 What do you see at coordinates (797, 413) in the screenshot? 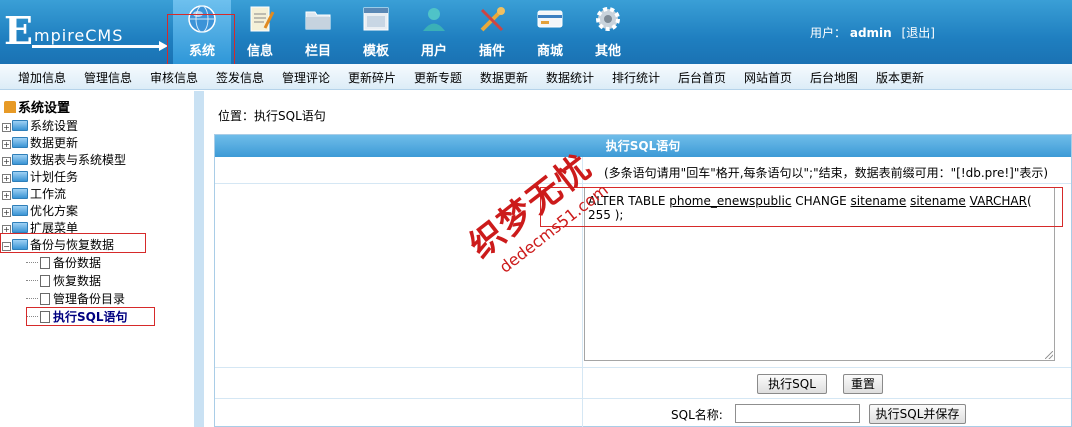
I see `sql-name-input` at bounding box center [797, 413].